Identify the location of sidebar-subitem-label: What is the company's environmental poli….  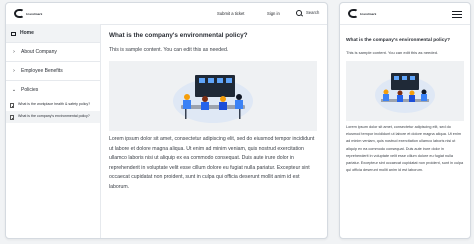
(54, 116).